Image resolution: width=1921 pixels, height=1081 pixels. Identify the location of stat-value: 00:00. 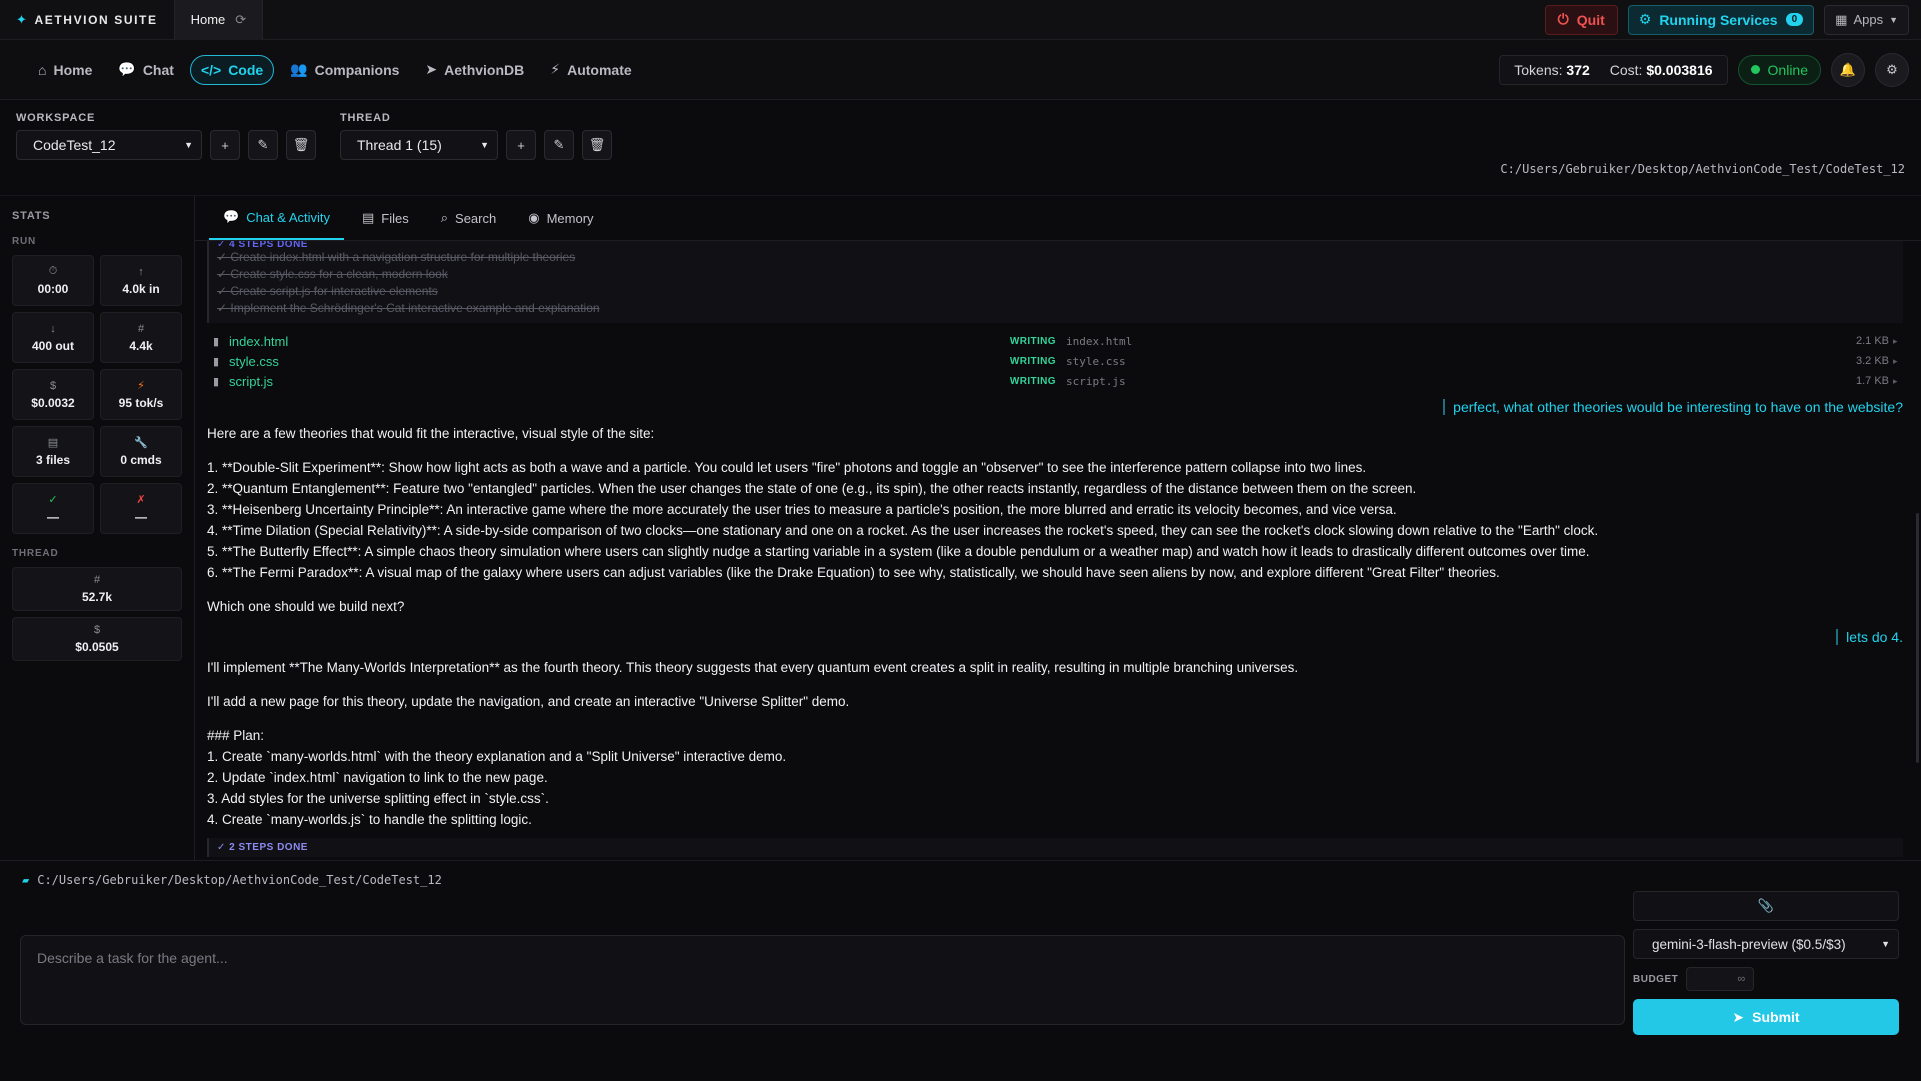
(53, 289).